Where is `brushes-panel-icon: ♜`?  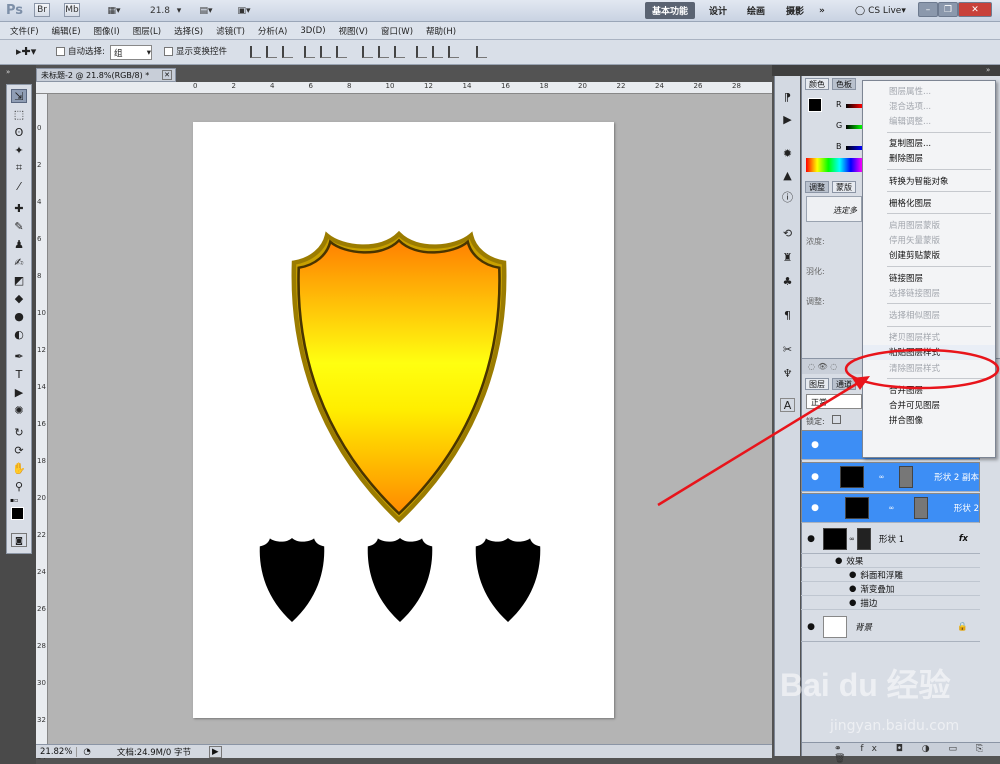 brushes-panel-icon: ♜ is located at coordinates (787, 257).